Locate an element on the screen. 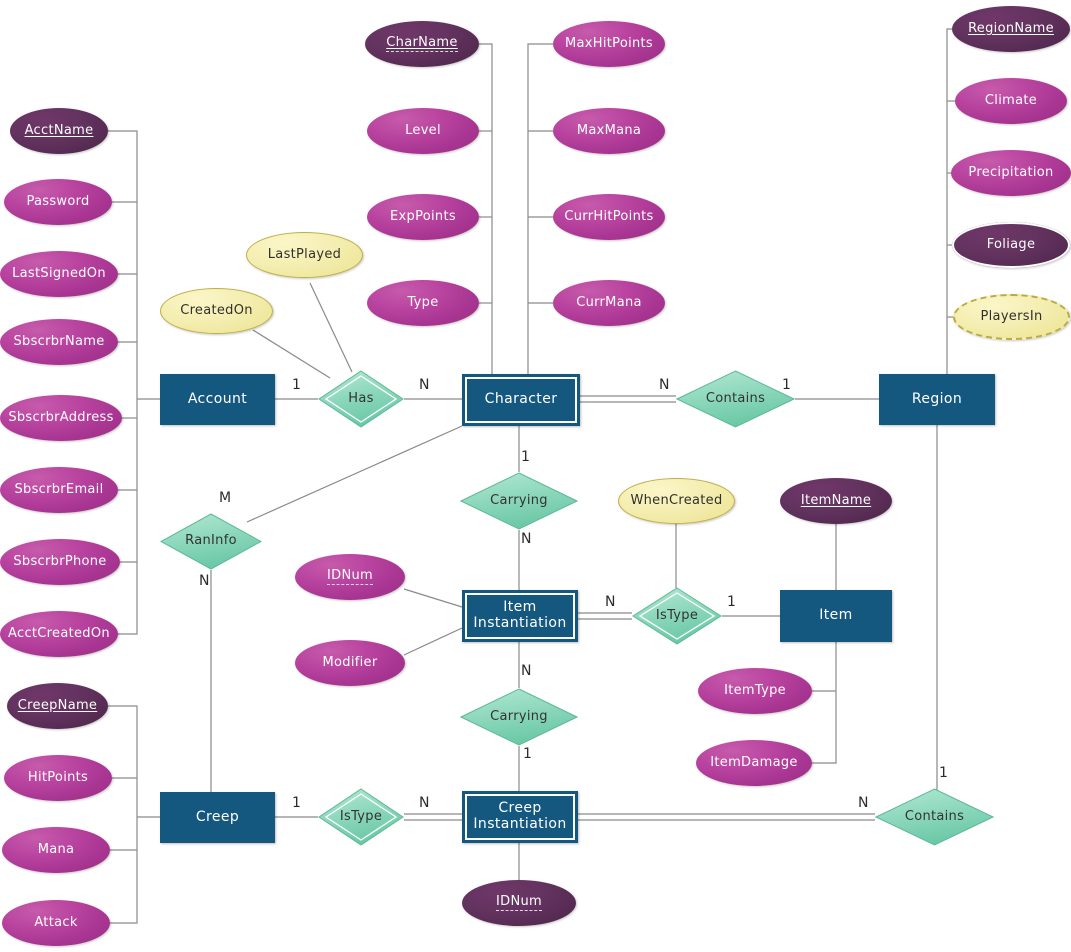 This screenshot has width=1071, height=952. attribute-climate: Climate is located at coordinates (1011, 101).